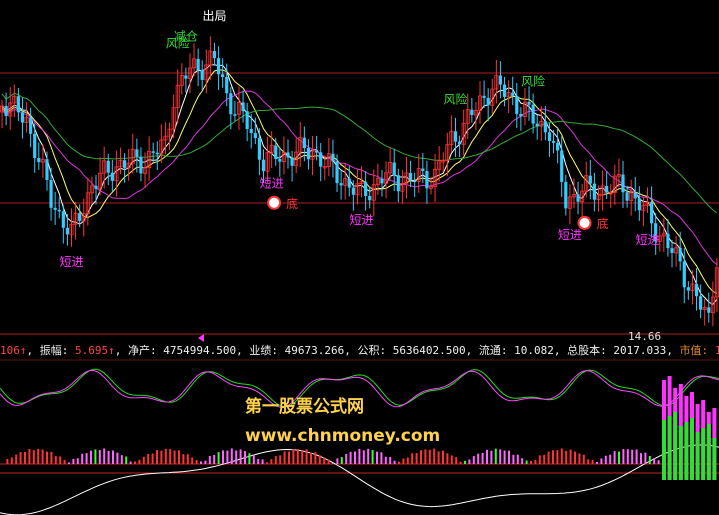 The image size is (719, 515). I want to click on info-item: , 总股本:, so click(583, 350).